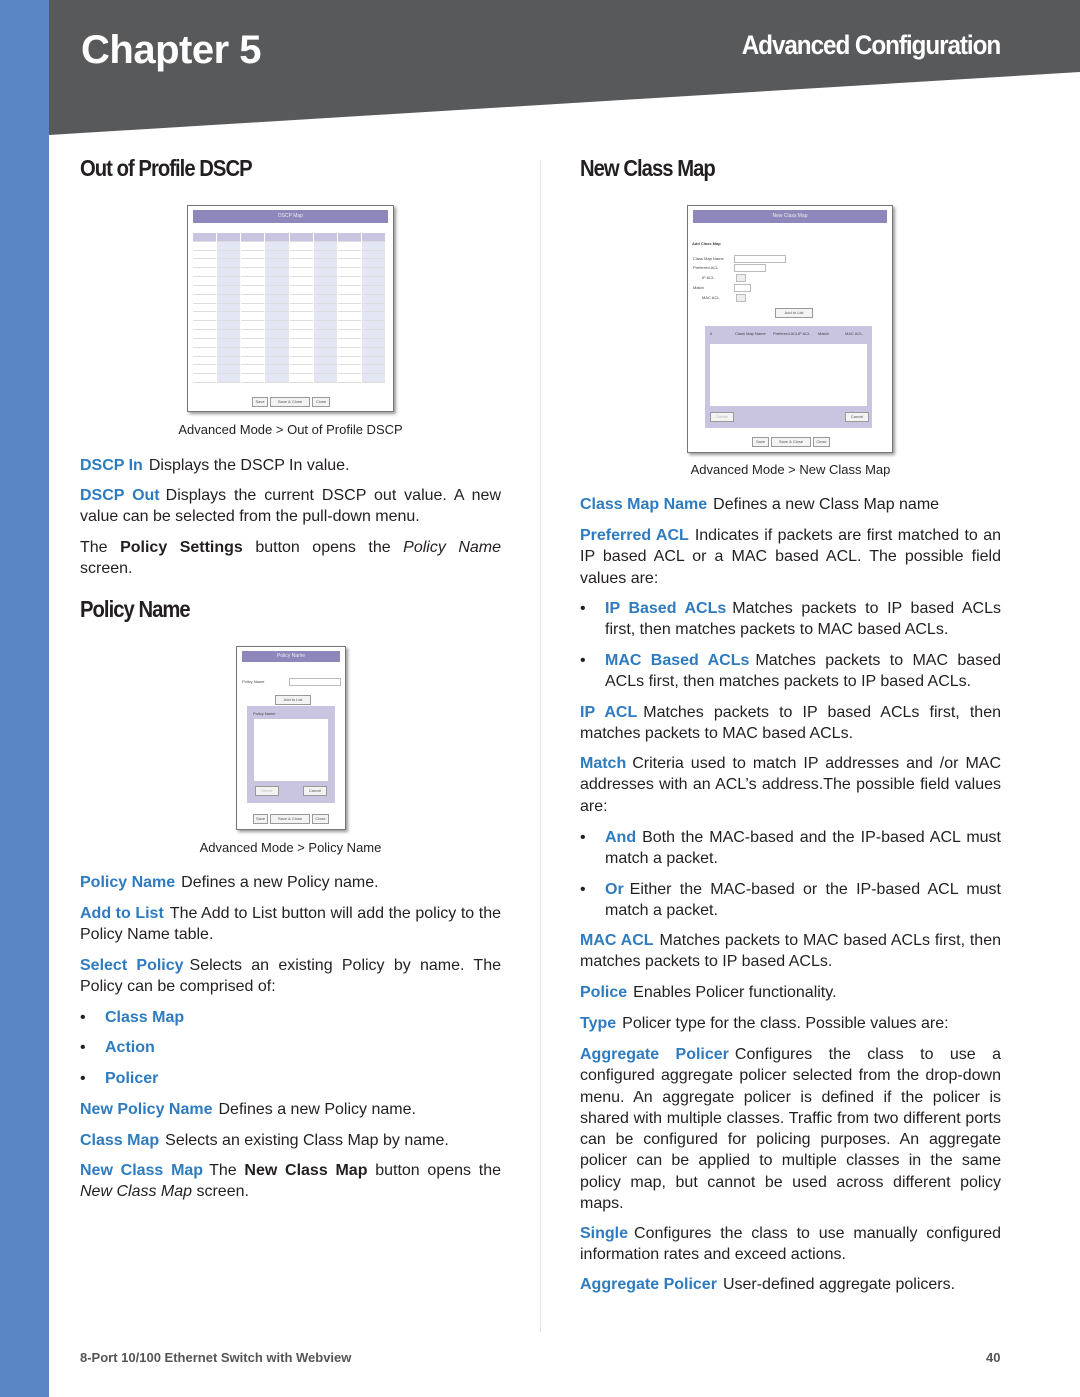 The width and height of the screenshot is (1080, 1397). What do you see at coordinates (741, 298) in the screenshot?
I see `mac-acl-select` at bounding box center [741, 298].